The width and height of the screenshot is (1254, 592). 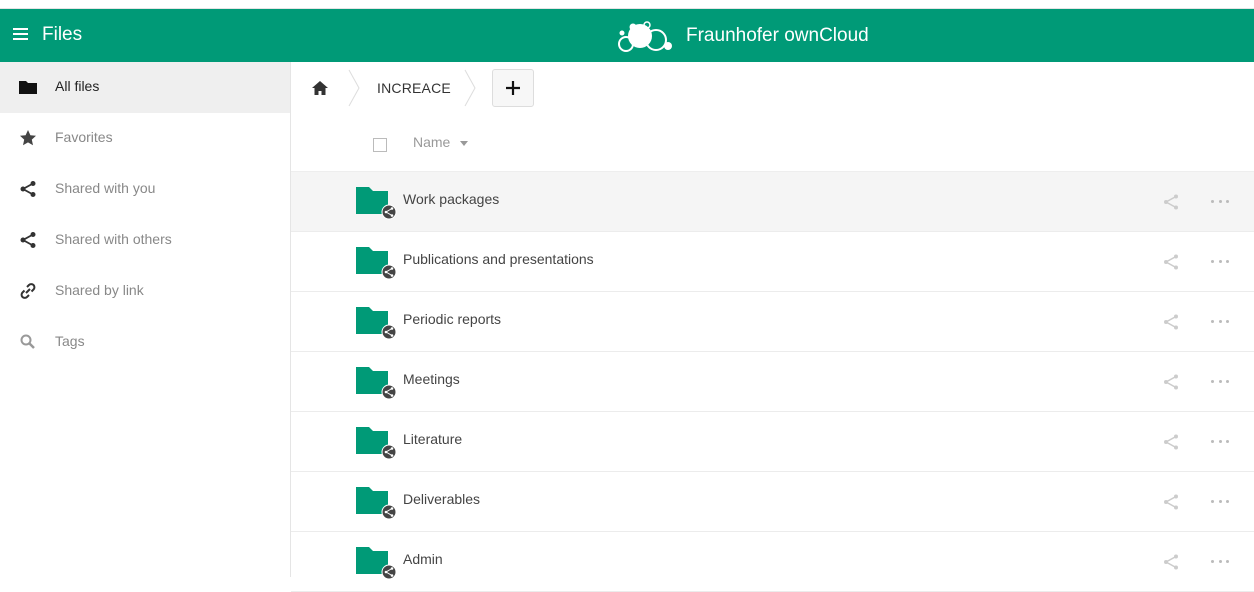 What do you see at coordinates (28, 87) in the screenshot?
I see `folder-icon` at bounding box center [28, 87].